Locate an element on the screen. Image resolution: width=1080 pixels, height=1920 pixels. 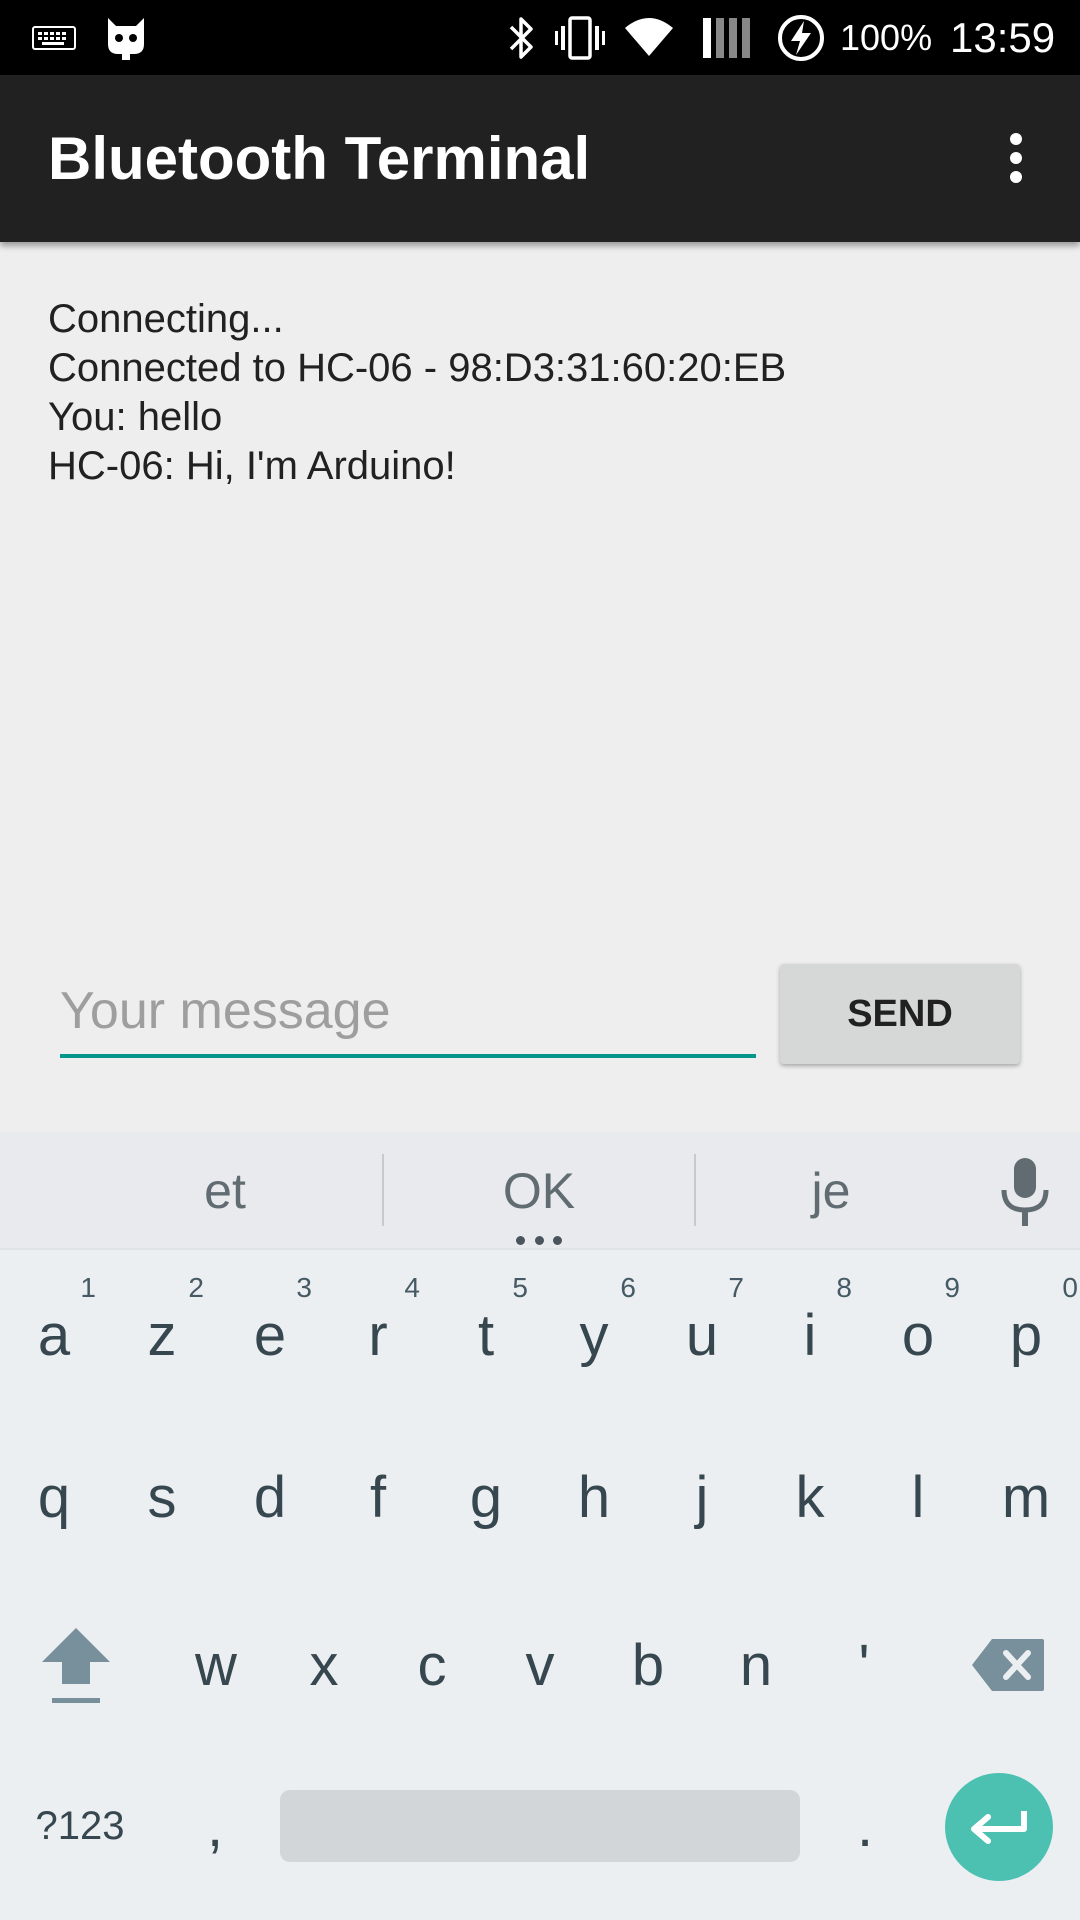
key-r: r4 is located at coordinates (378, 1335).